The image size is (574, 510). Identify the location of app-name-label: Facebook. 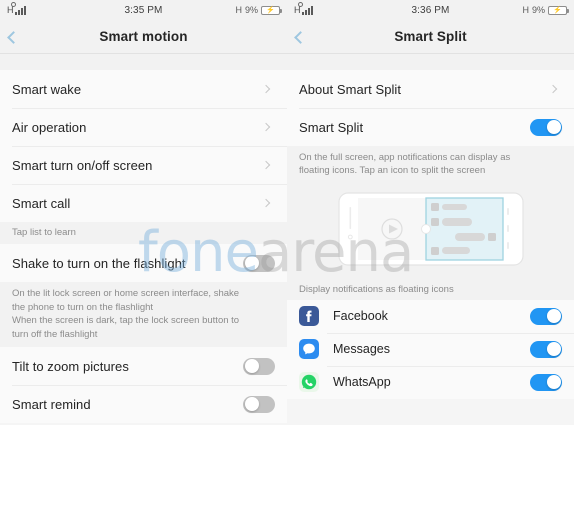
(360, 316).